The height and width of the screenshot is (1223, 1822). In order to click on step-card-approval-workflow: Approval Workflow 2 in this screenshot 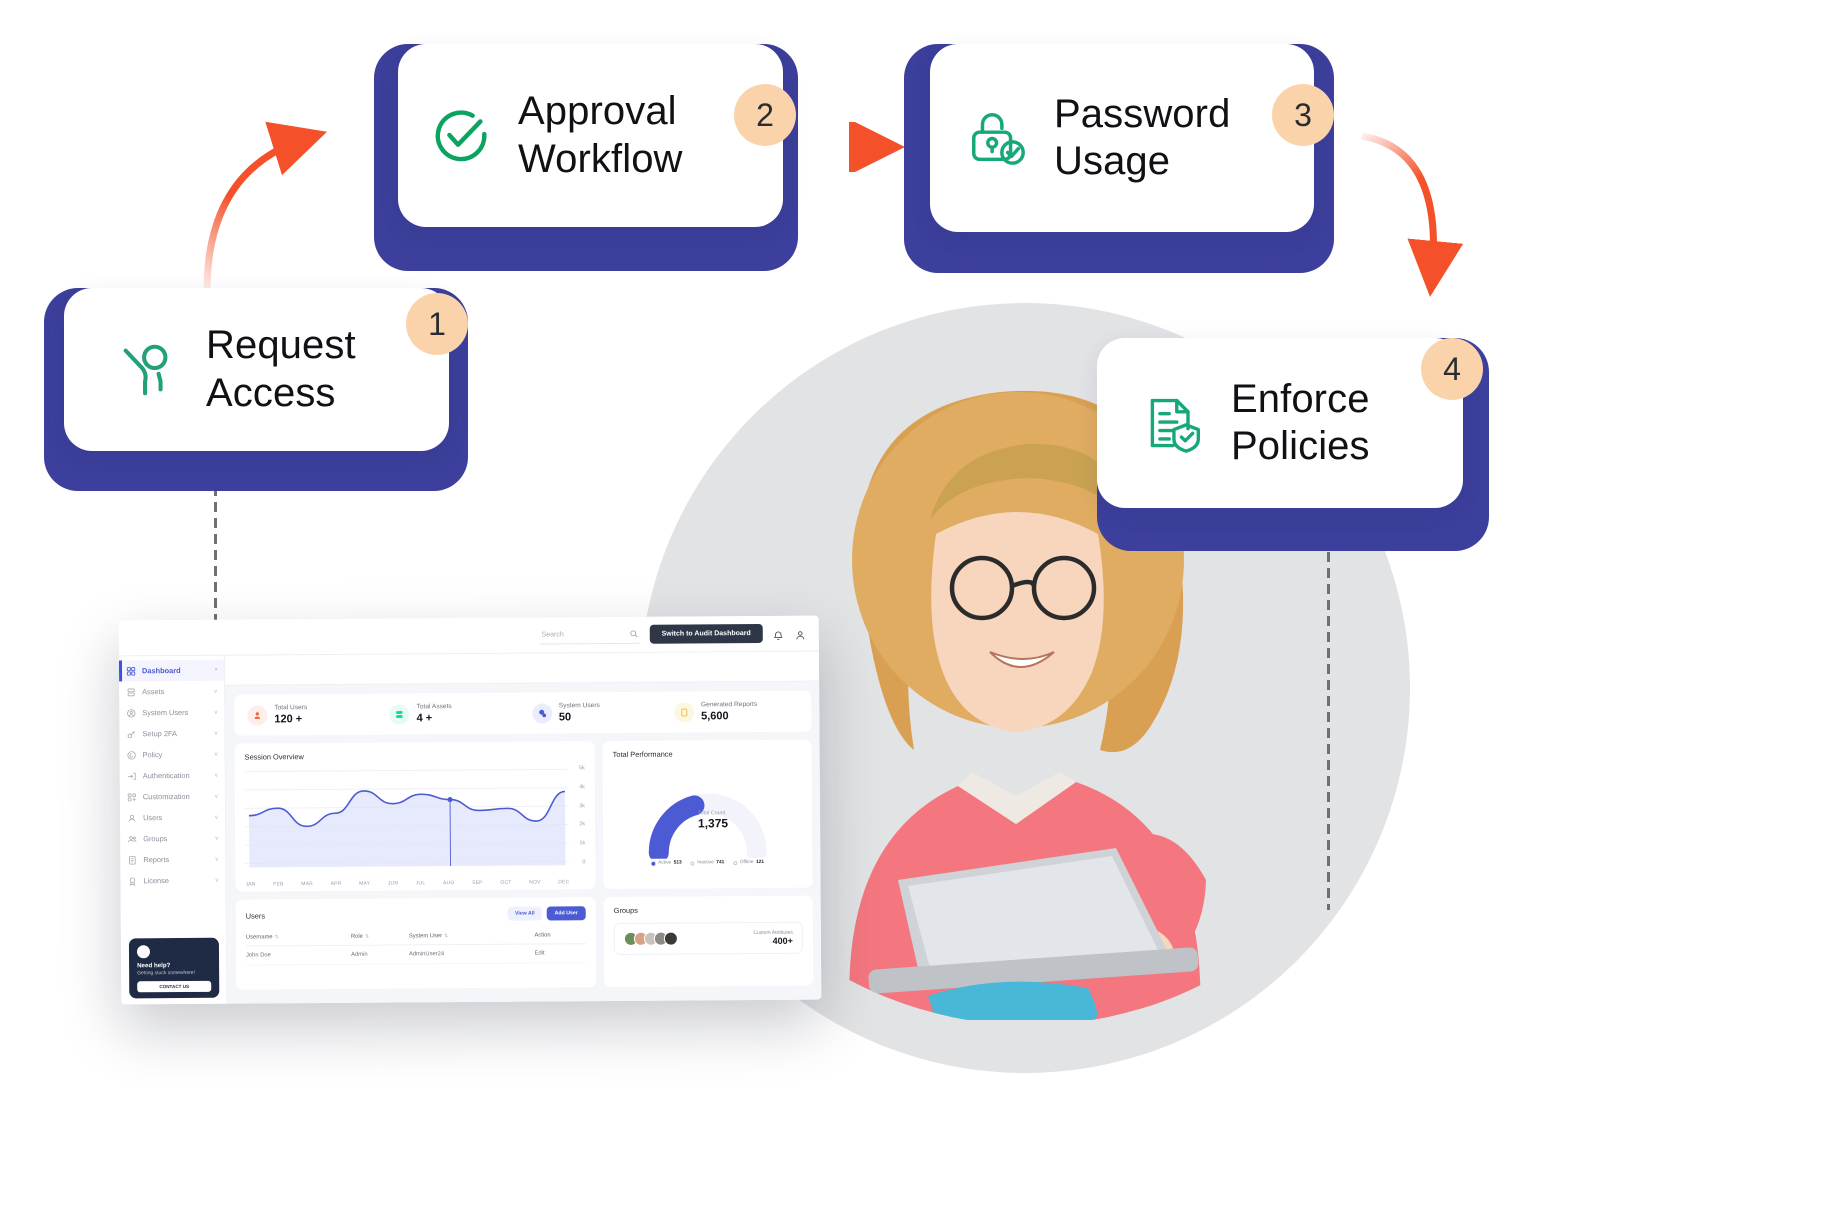, I will do `click(586, 157)`.